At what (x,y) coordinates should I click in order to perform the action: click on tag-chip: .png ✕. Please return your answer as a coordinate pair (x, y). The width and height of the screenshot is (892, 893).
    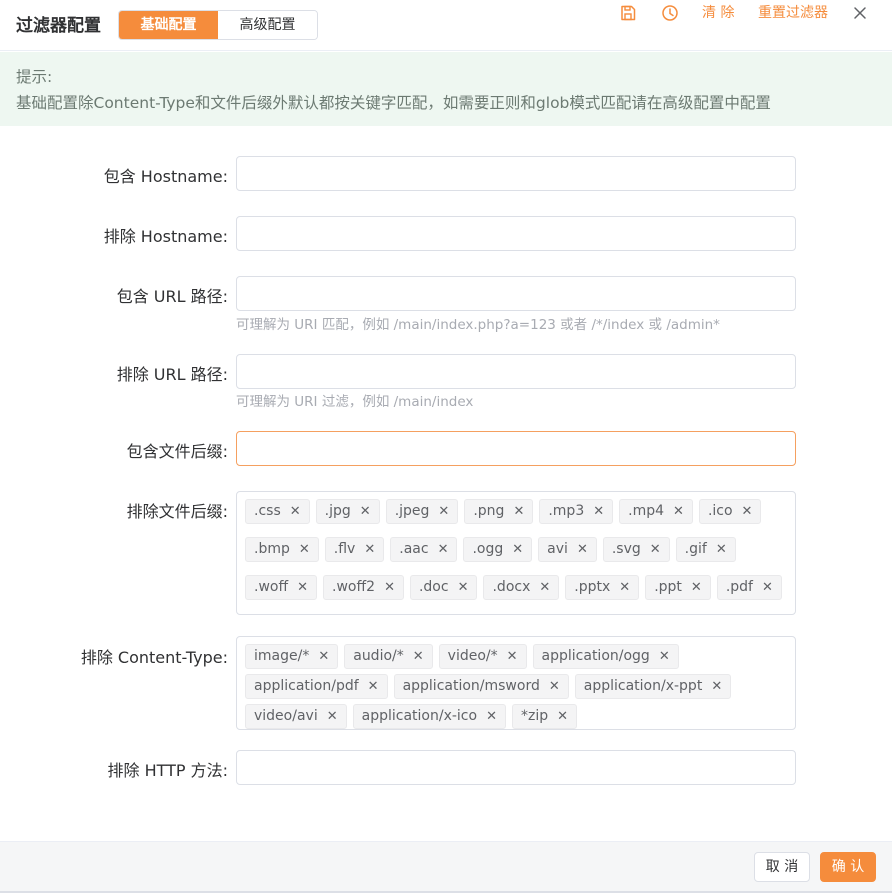
    Looking at the image, I should click on (499, 511).